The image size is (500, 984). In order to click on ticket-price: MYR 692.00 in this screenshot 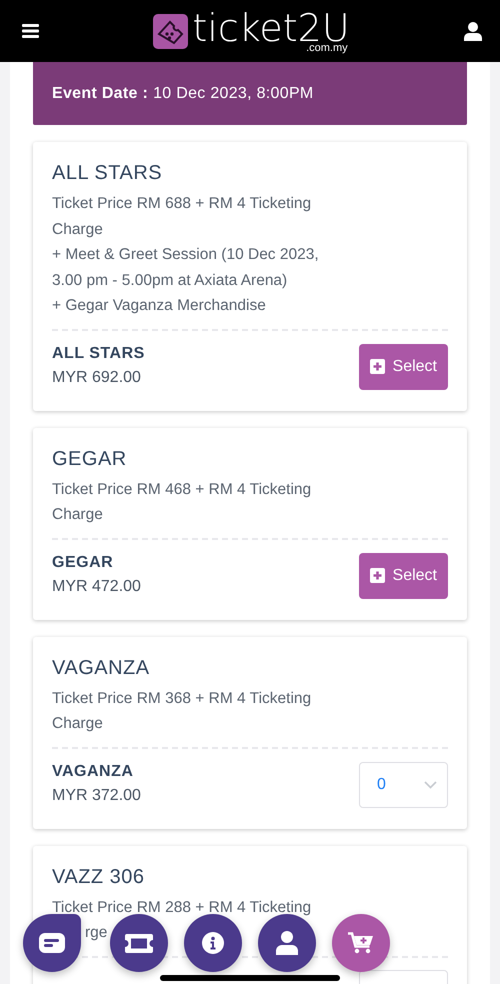, I will do `click(97, 378)`.